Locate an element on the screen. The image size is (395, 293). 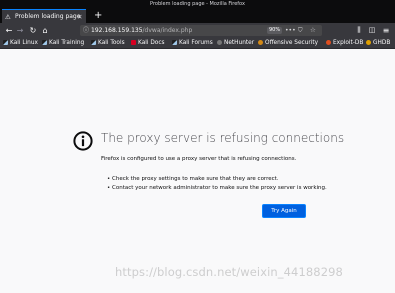
bookmark-kali-linux: Kali Linux is located at coordinates (20, 43).